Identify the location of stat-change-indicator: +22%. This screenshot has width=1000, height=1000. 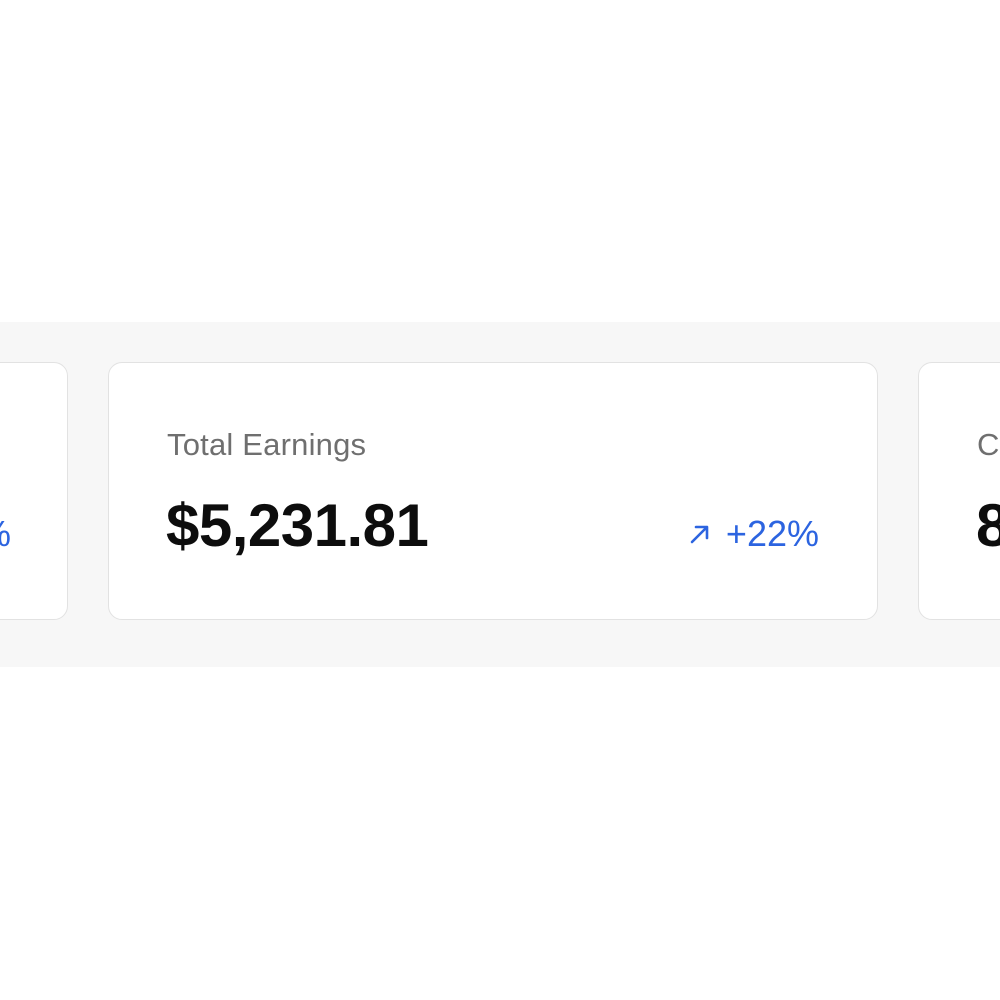
(753, 534).